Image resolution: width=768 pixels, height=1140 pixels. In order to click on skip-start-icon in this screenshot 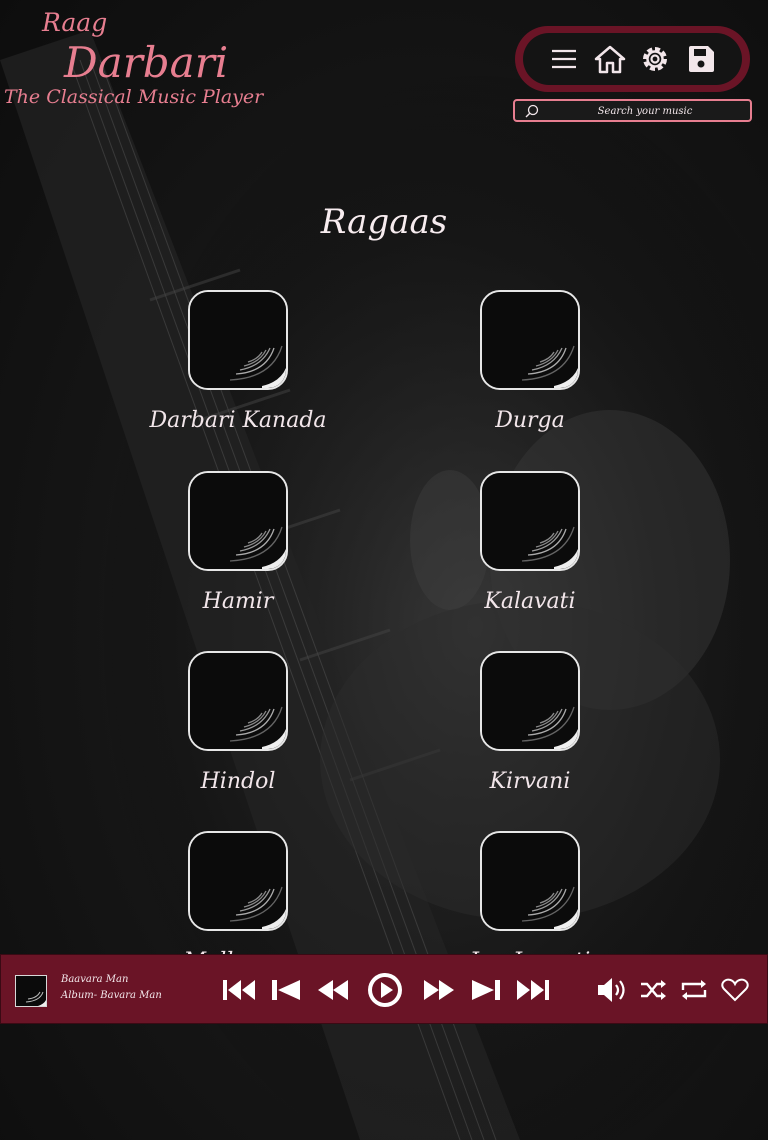, I will do `click(239, 990)`.